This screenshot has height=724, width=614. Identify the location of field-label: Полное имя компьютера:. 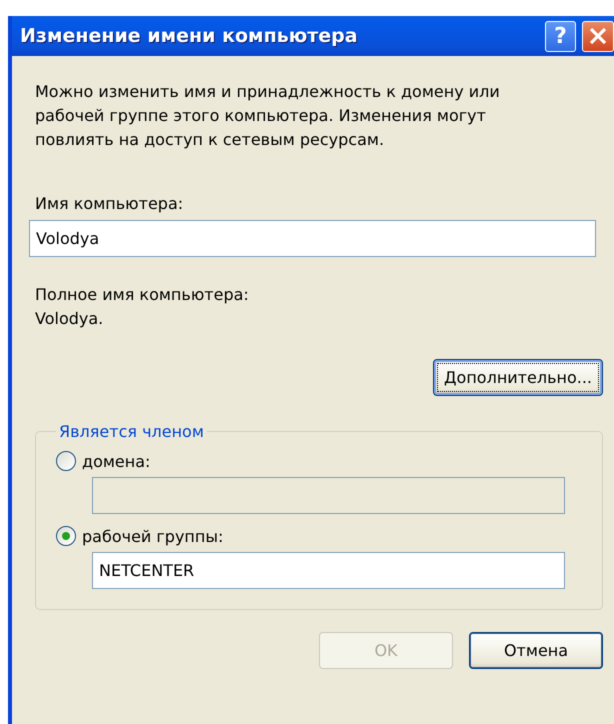
(142, 295).